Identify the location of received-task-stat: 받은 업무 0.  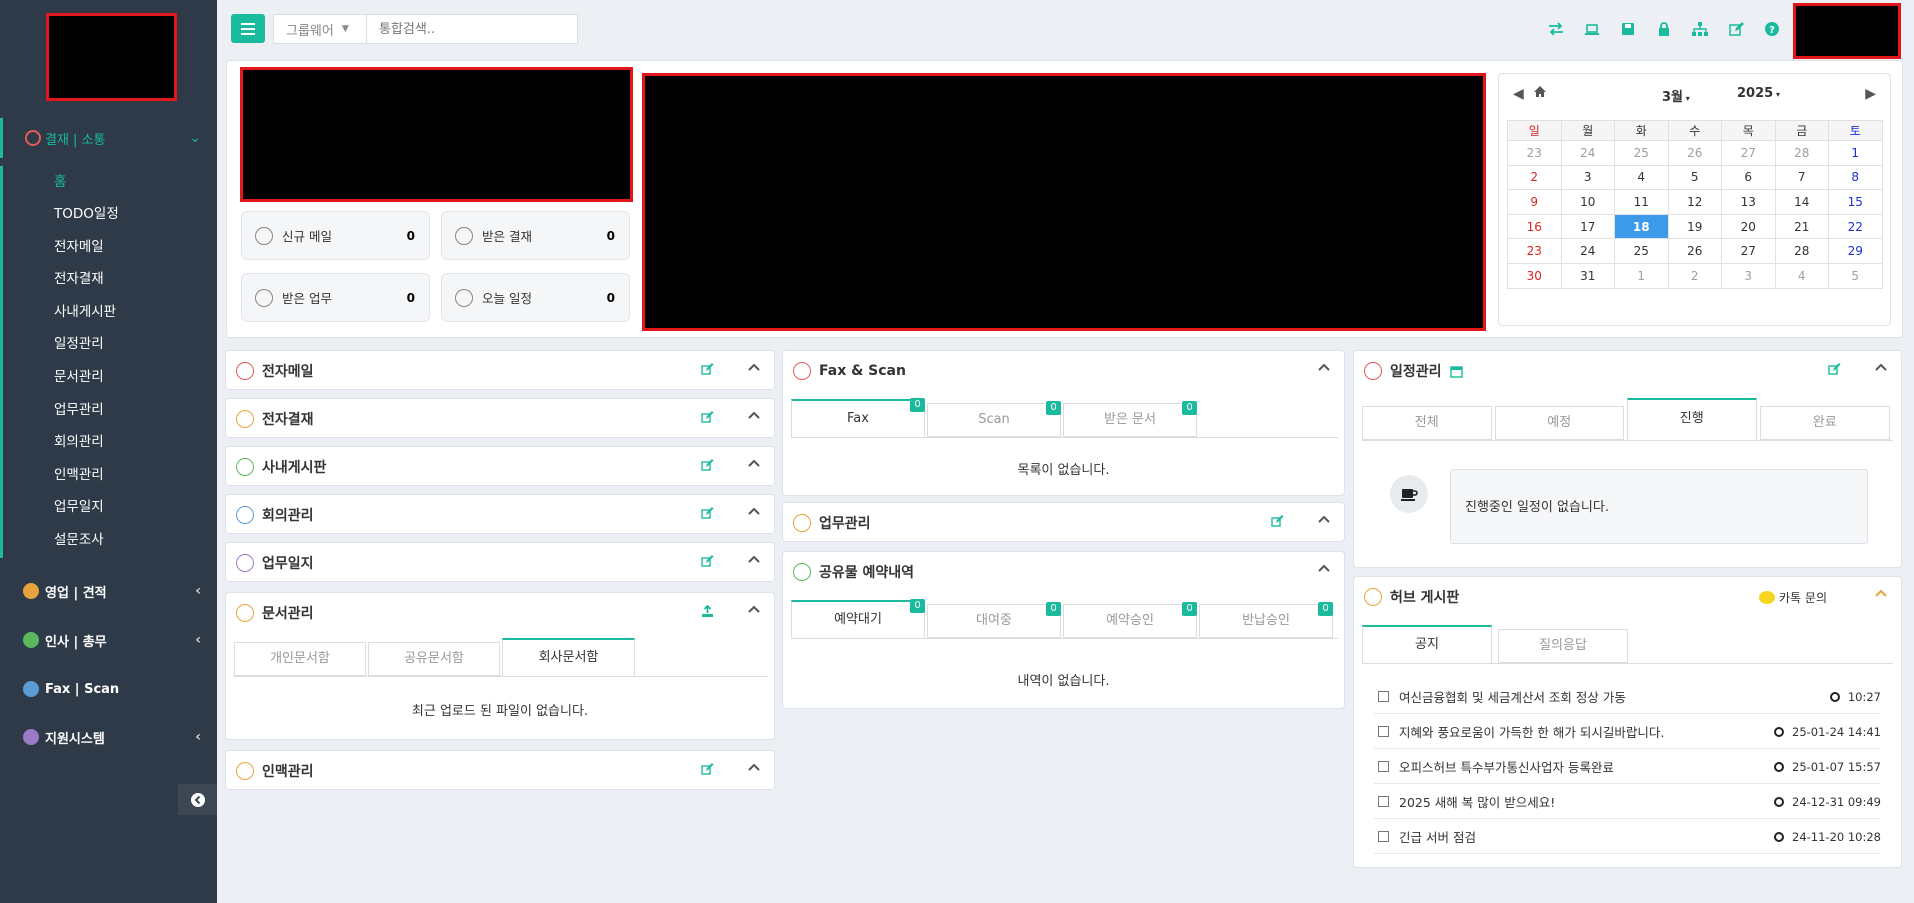
(335, 297).